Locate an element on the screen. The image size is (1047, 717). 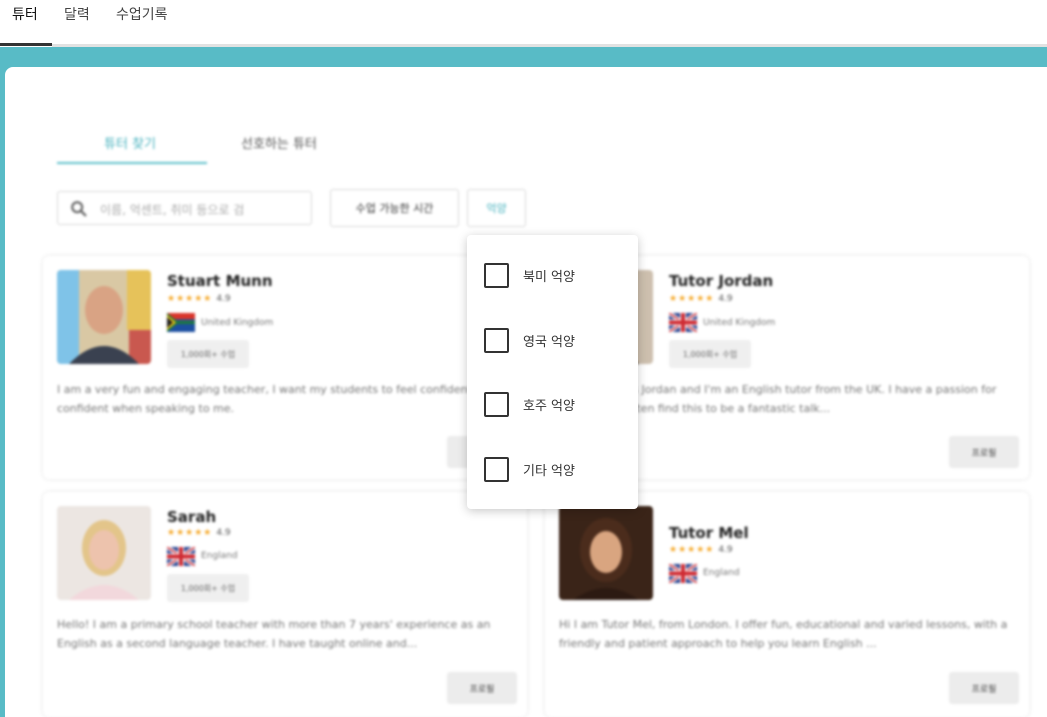
tab-favorite-tutors: 선호하는 튜터 is located at coordinates (279, 142).